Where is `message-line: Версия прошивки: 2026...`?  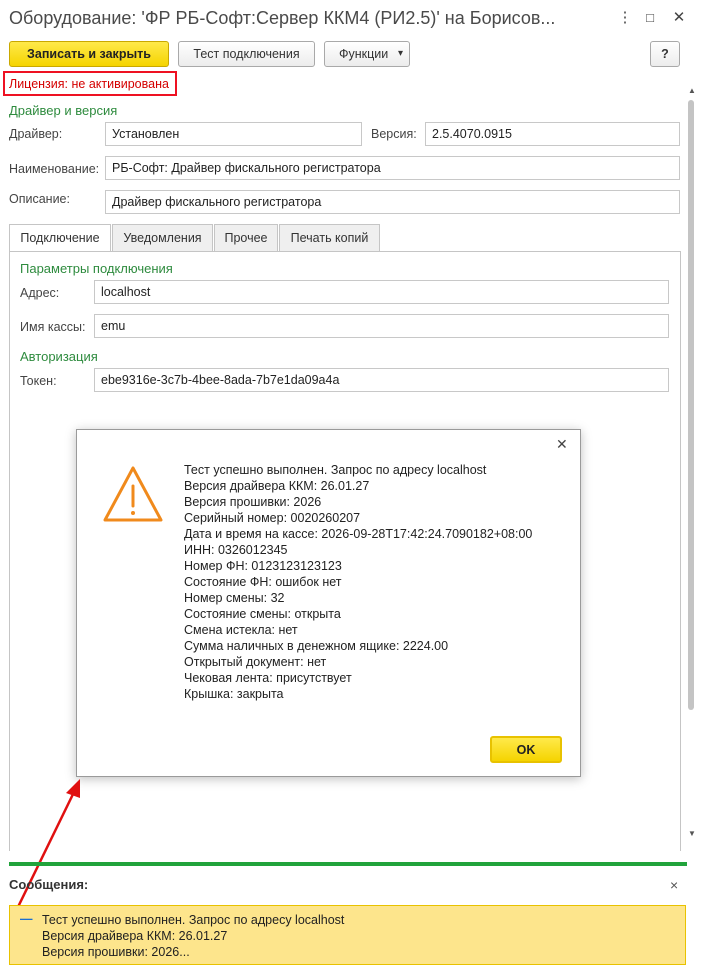 message-line: Версия прошивки: 2026... is located at coordinates (116, 952).